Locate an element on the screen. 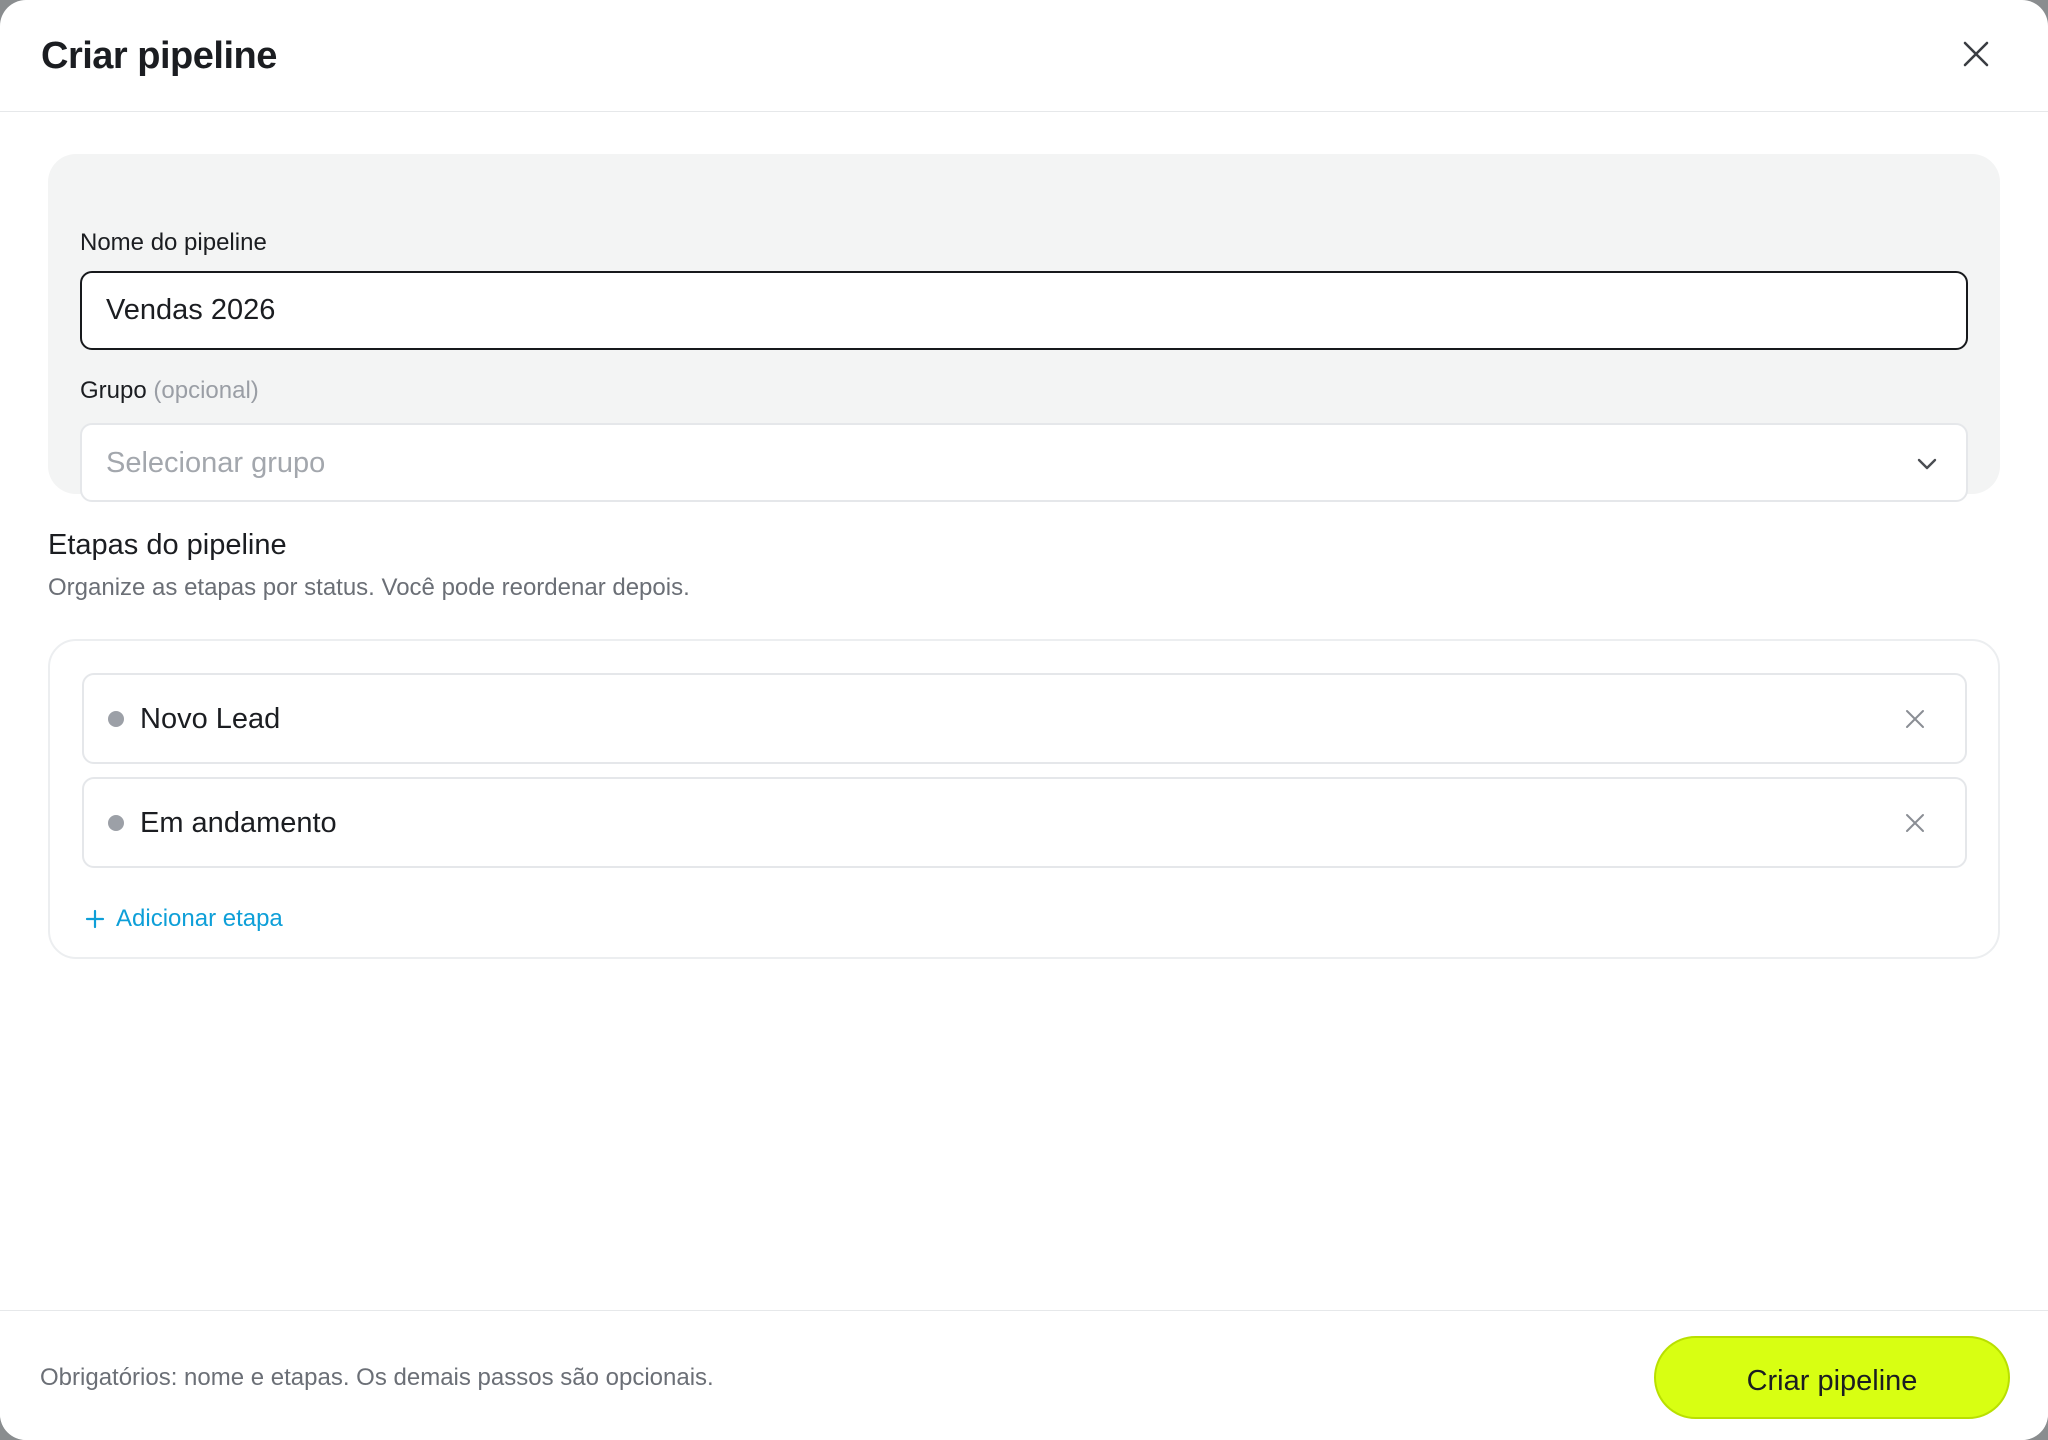  stages-section-title: Etapas do pipeline is located at coordinates (167, 545).